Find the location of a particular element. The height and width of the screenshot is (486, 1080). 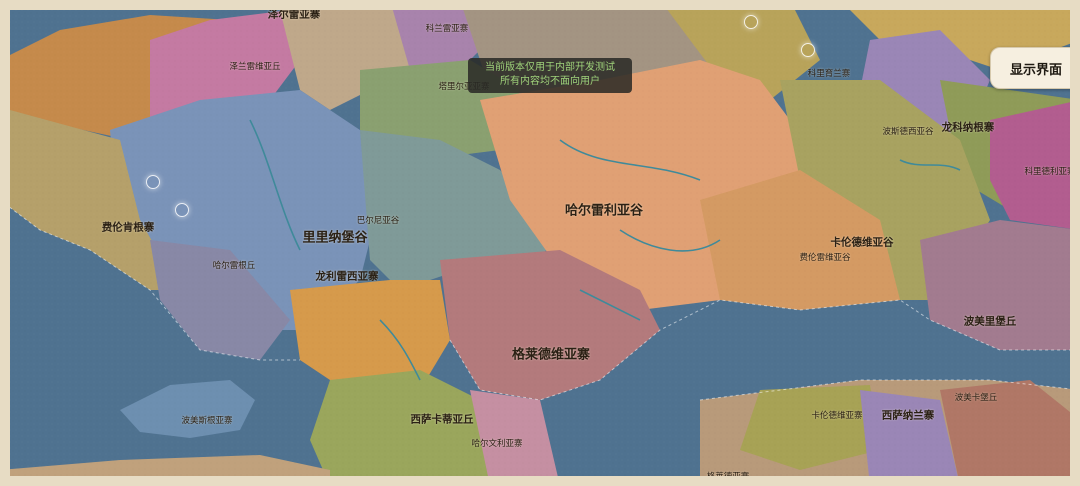

show-ui-button: 显示界面 is located at coordinates (1030, 68).